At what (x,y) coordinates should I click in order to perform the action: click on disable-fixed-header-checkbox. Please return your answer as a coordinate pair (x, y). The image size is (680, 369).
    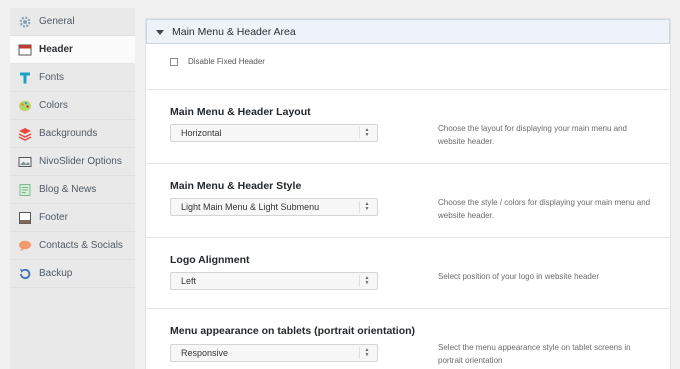
    Looking at the image, I should click on (174, 61).